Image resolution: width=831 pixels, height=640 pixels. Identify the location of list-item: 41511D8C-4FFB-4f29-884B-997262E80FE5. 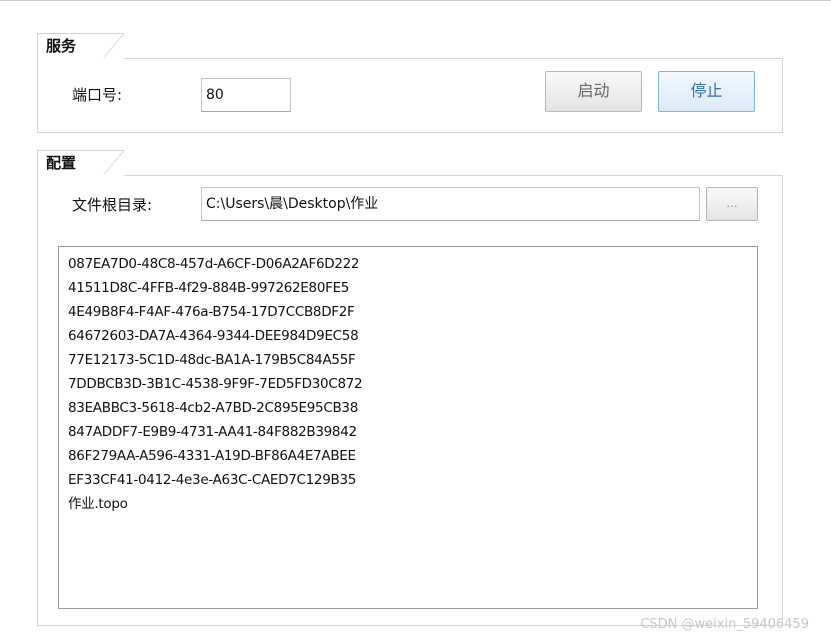
(412, 288).